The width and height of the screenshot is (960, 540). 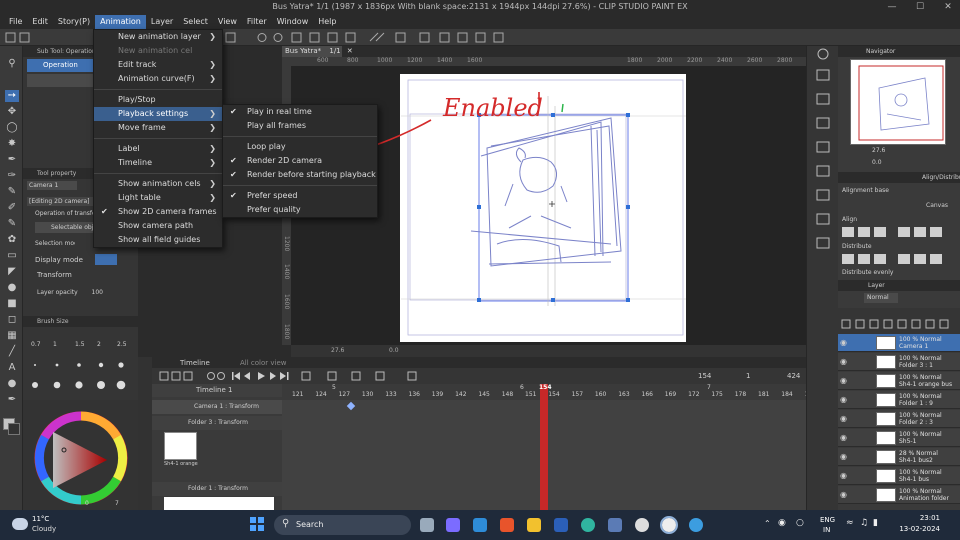 I want to click on chevron-up-icon: ⌃, so click(x=767, y=523).